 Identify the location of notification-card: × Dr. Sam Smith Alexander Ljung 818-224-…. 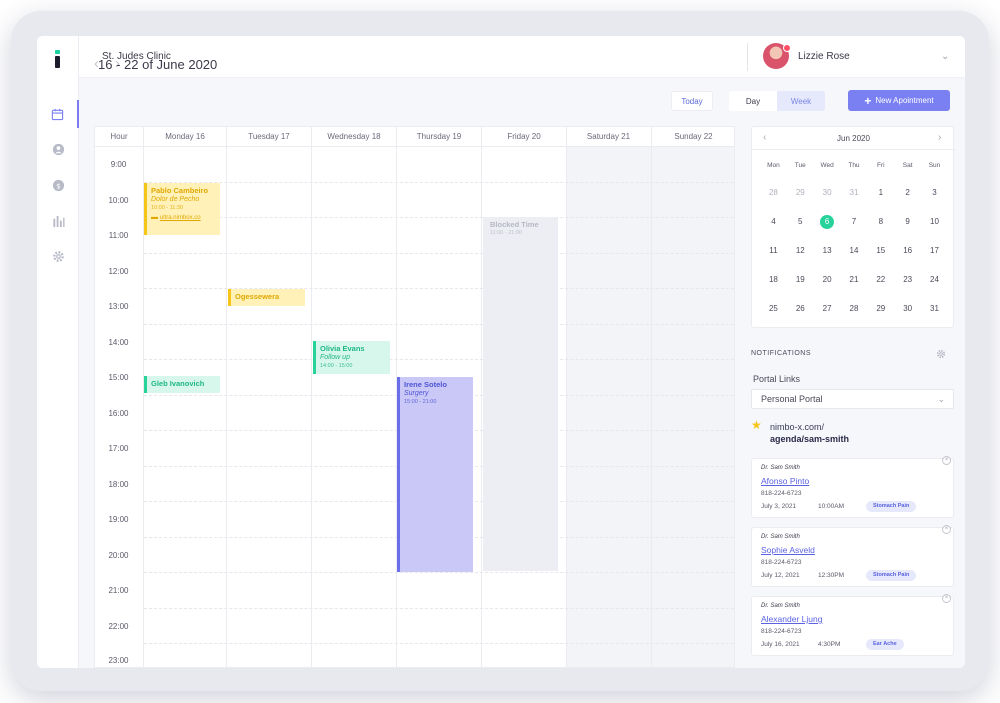
(852, 625).